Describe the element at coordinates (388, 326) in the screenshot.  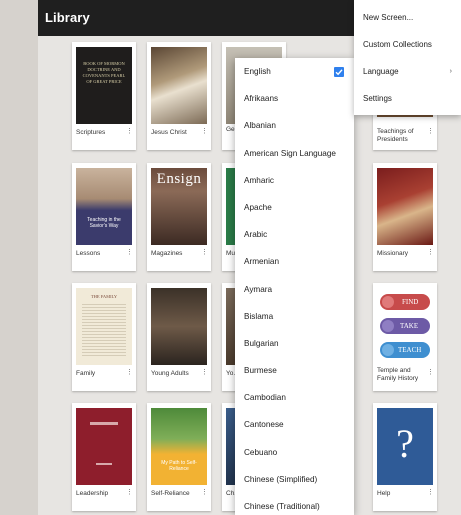
I see `take-icon` at that location.